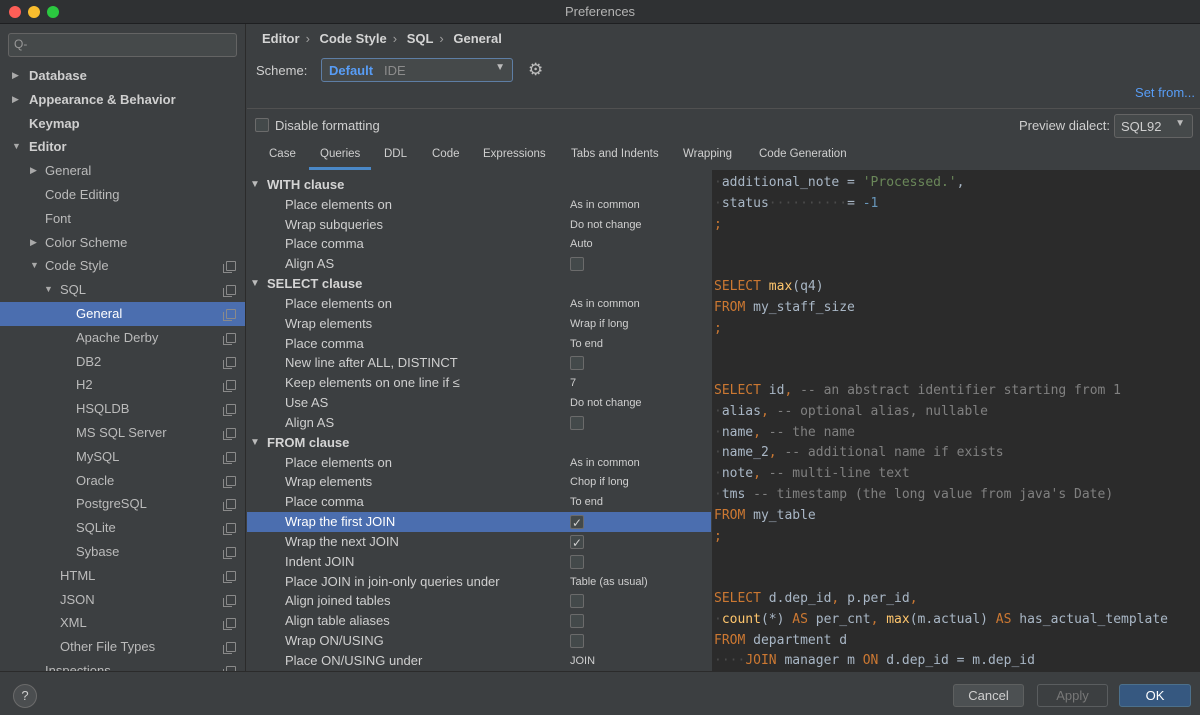 The height and width of the screenshot is (715, 1200). What do you see at coordinates (479, 244) in the screenshot?
I see `option-row-place-comma: Place comma Auto` at bounding box center [479, 244].